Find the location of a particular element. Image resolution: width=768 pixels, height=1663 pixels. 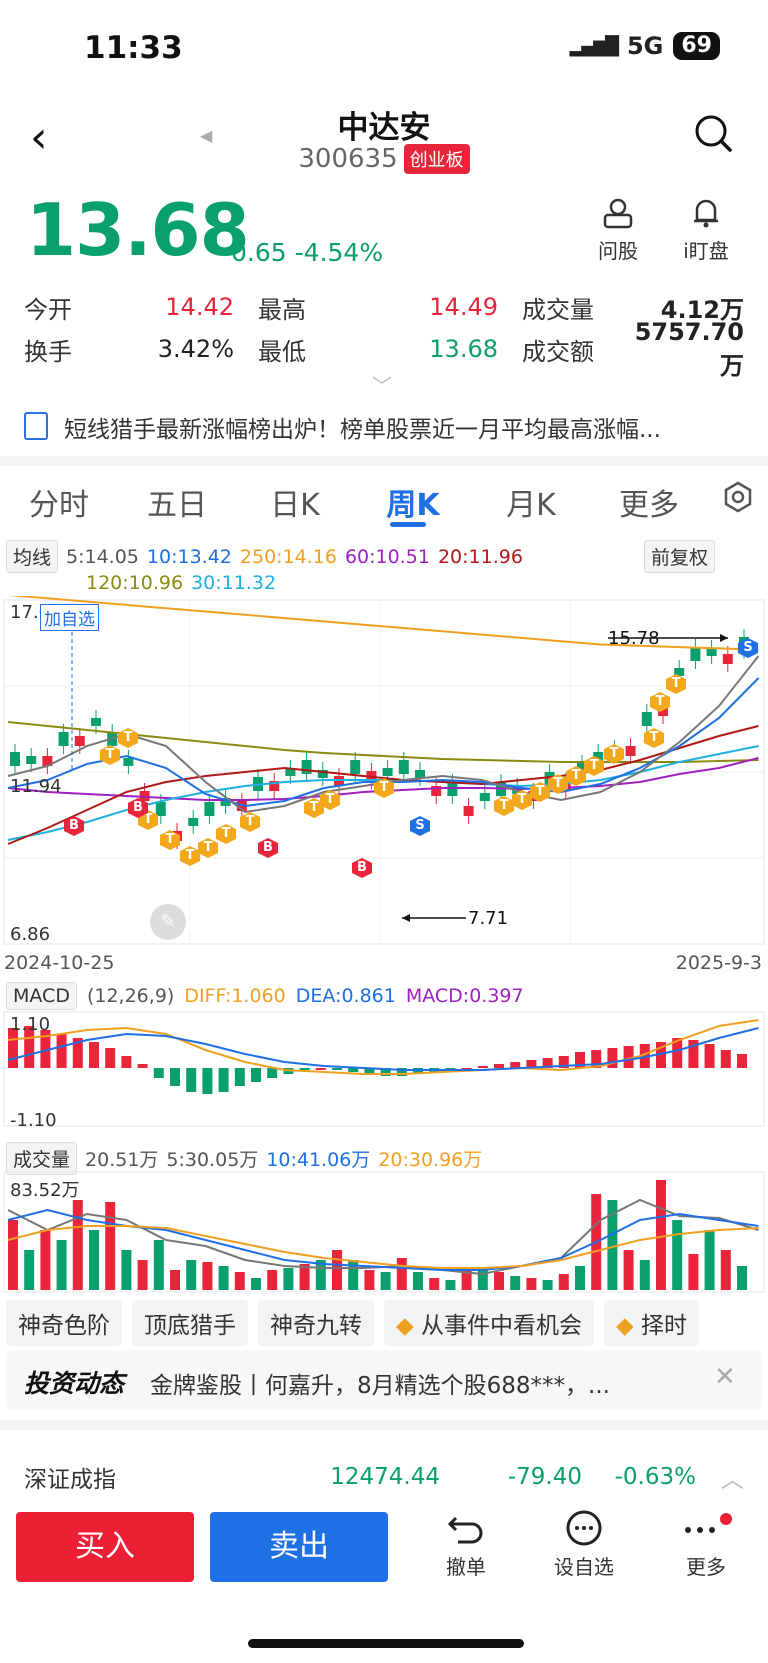

macd-value: MACD:0.397 is located at coordinates (464, 996).